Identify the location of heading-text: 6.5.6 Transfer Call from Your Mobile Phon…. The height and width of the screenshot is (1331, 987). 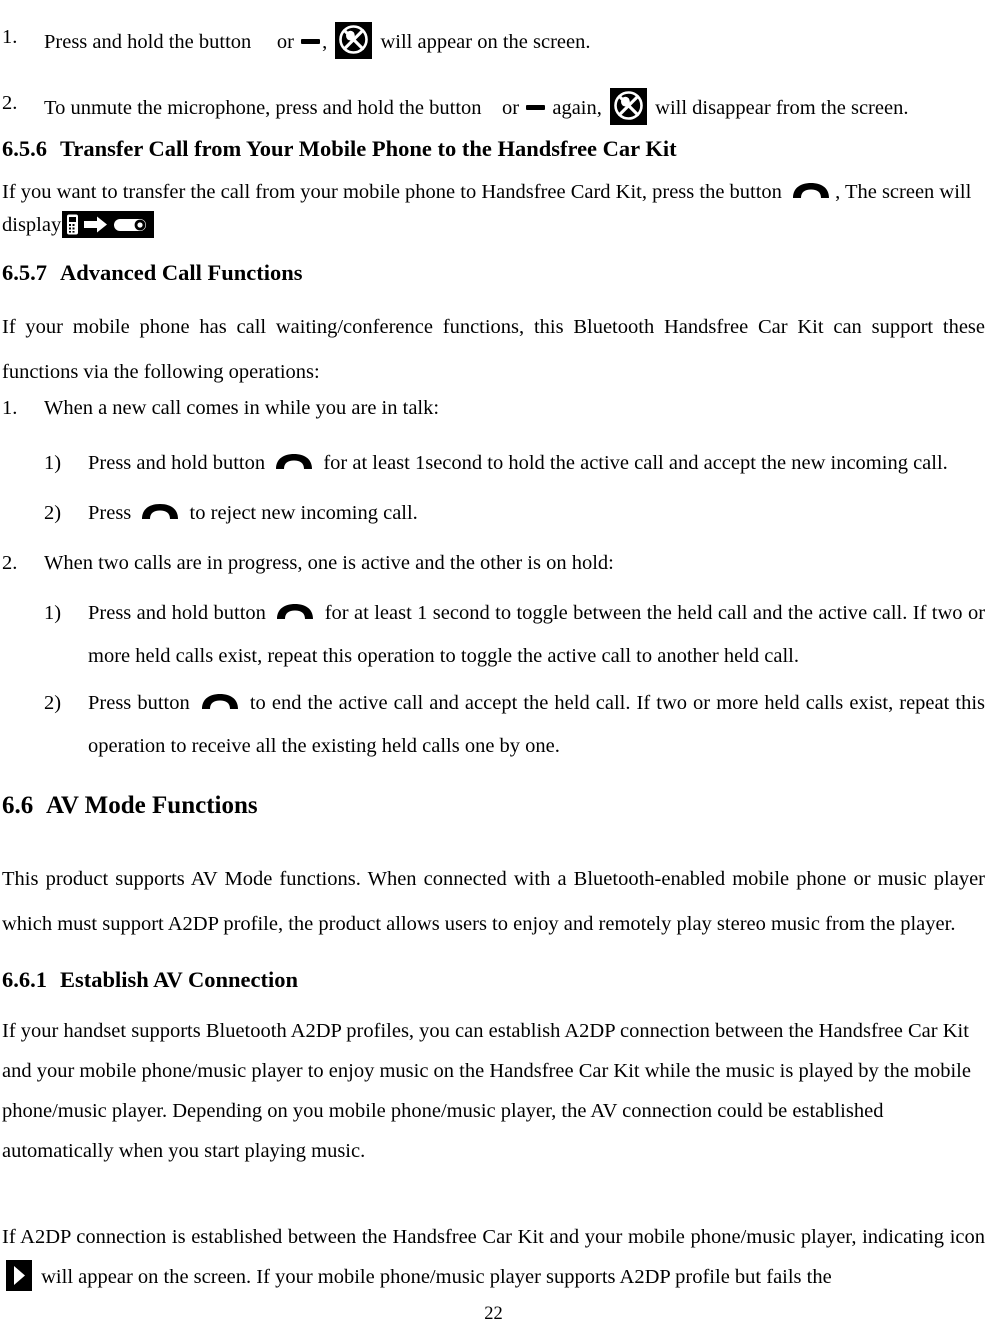
(493, 149).